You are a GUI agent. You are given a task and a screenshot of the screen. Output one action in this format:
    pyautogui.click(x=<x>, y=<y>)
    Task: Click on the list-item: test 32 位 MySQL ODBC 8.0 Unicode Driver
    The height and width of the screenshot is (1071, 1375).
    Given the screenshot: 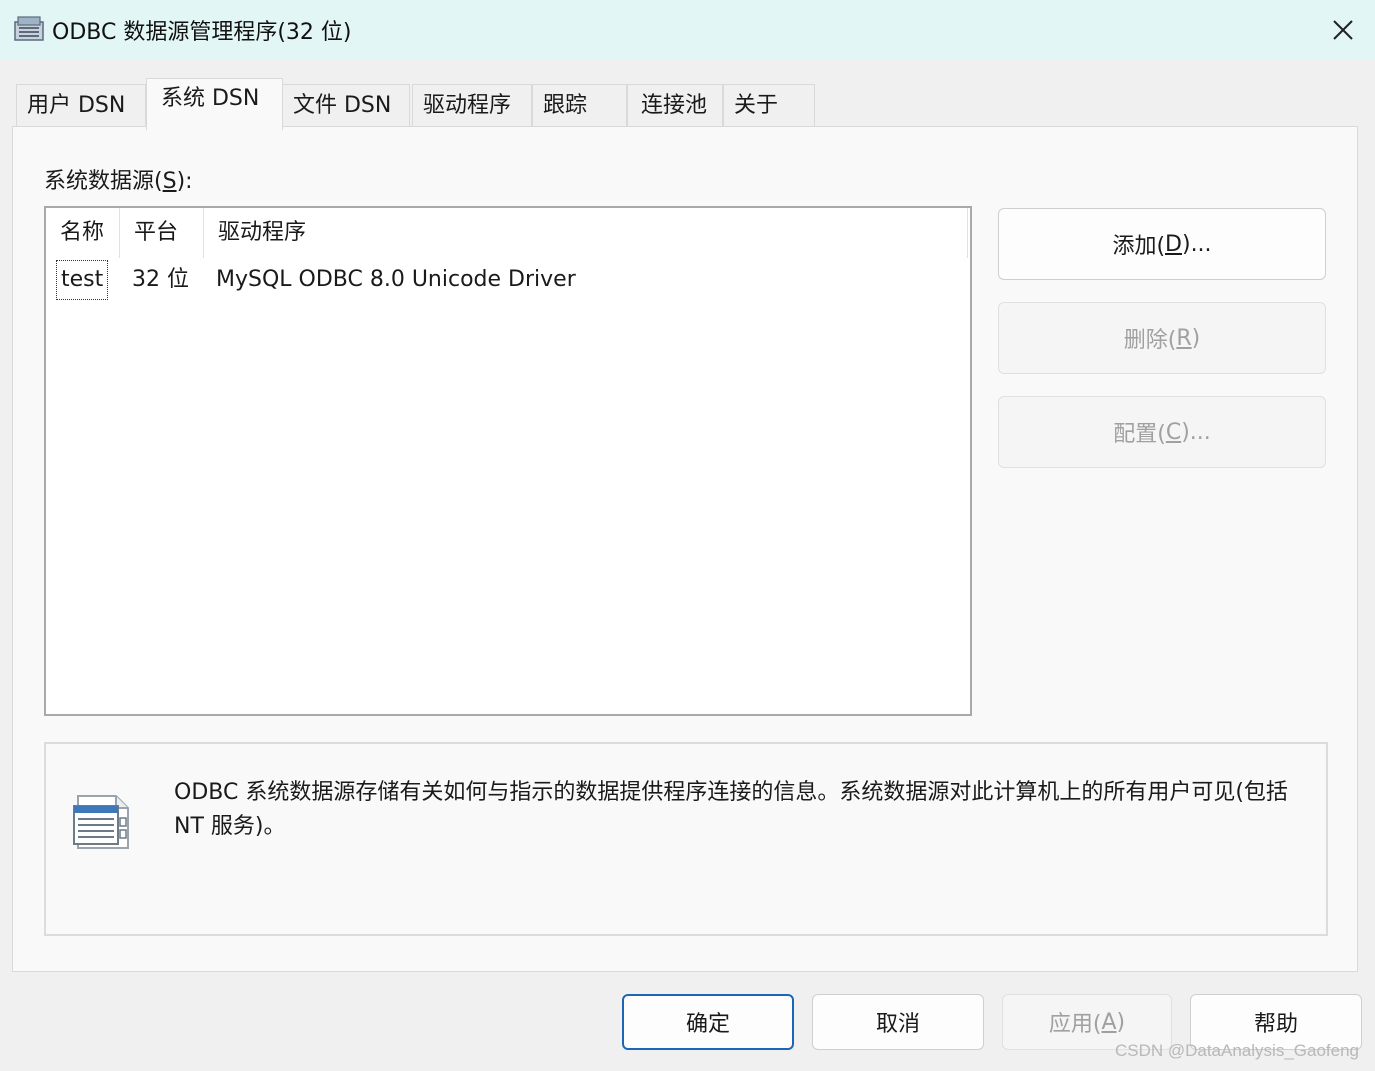 What is the action you would take?
    pyautogui.click(x=508, y=280)
    